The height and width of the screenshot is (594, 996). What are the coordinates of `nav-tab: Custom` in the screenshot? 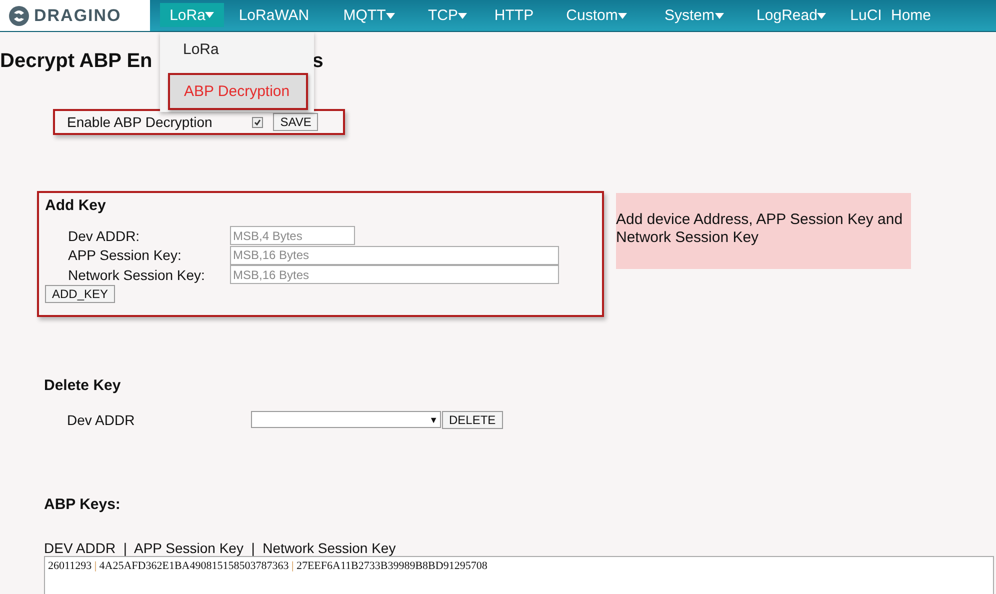 It's located at (596, 15).